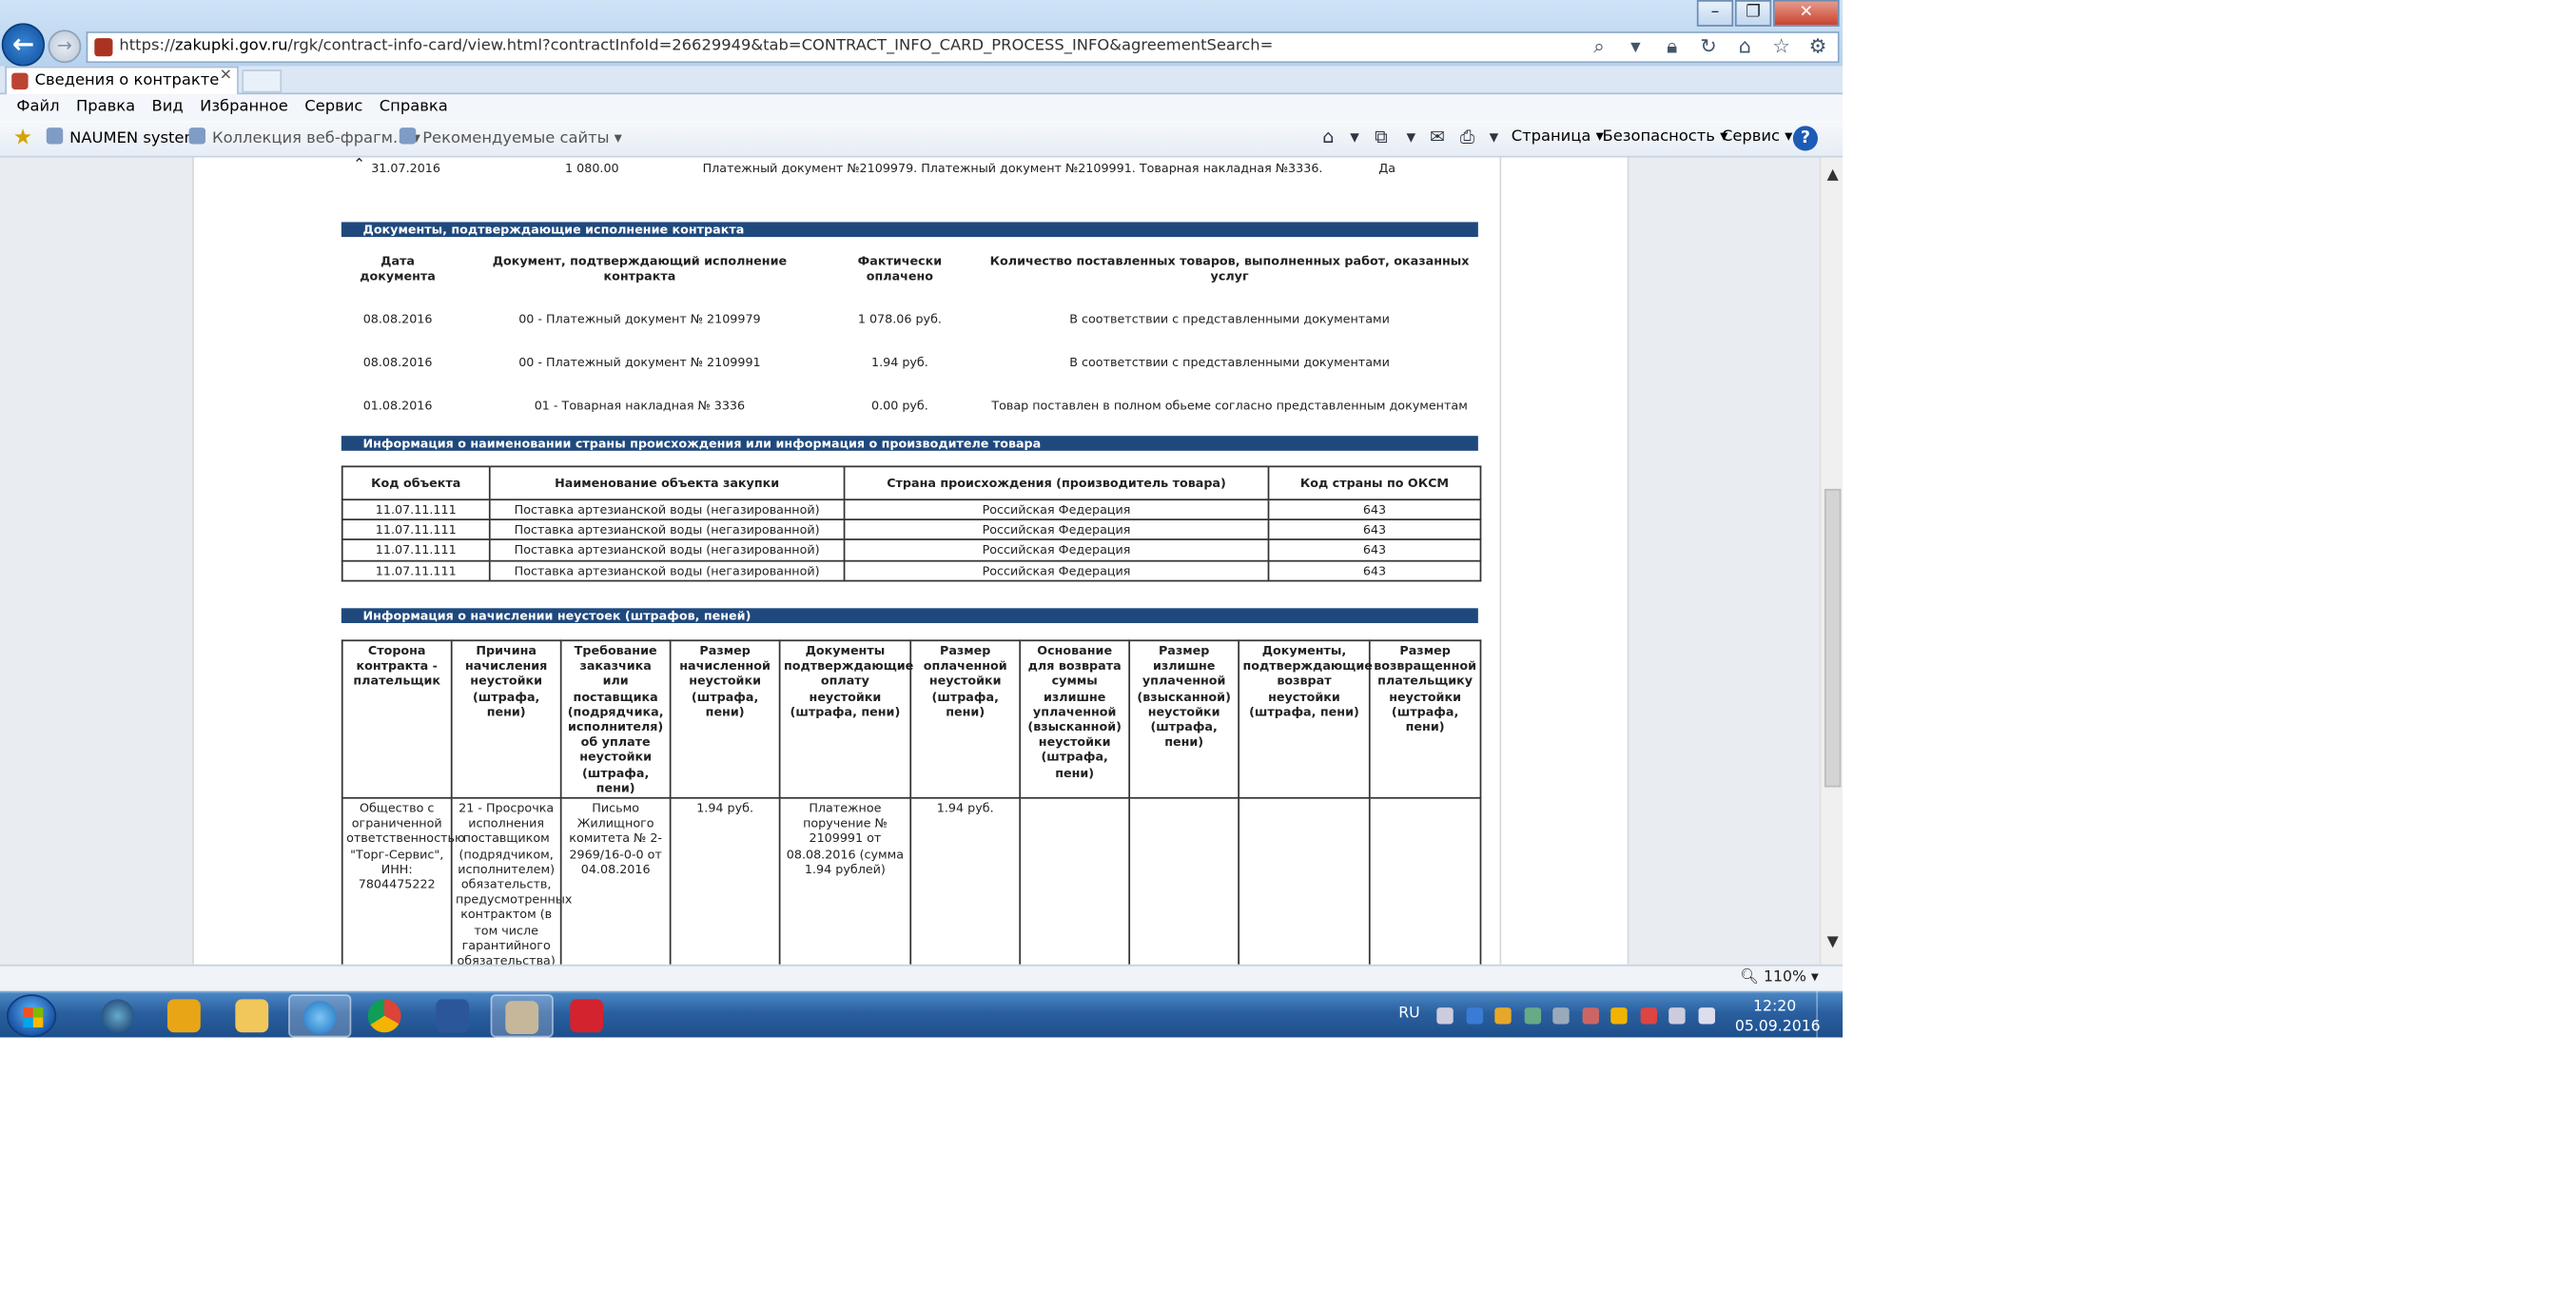 This screenshot has height=1309, width=2576. I want to click on tab-contract-info: Сведения о контракте ✕, so click(122, 80).